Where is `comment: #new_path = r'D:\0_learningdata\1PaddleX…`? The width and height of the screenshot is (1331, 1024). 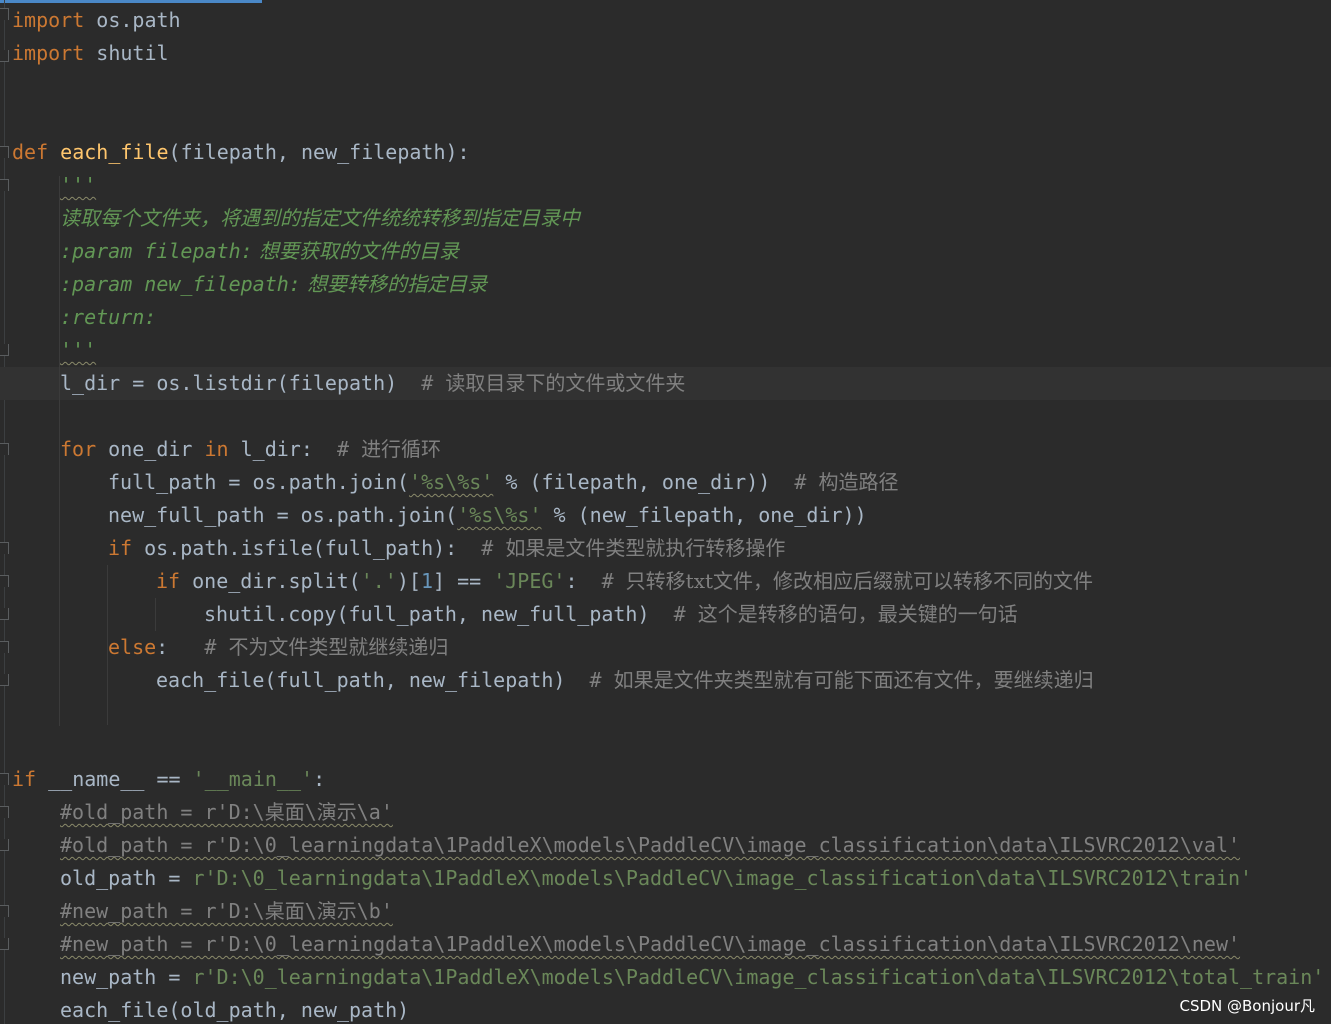 comment: #new_path = r'D:\0_learningdata\1PaddleX… is located at coordinates (650, 944).